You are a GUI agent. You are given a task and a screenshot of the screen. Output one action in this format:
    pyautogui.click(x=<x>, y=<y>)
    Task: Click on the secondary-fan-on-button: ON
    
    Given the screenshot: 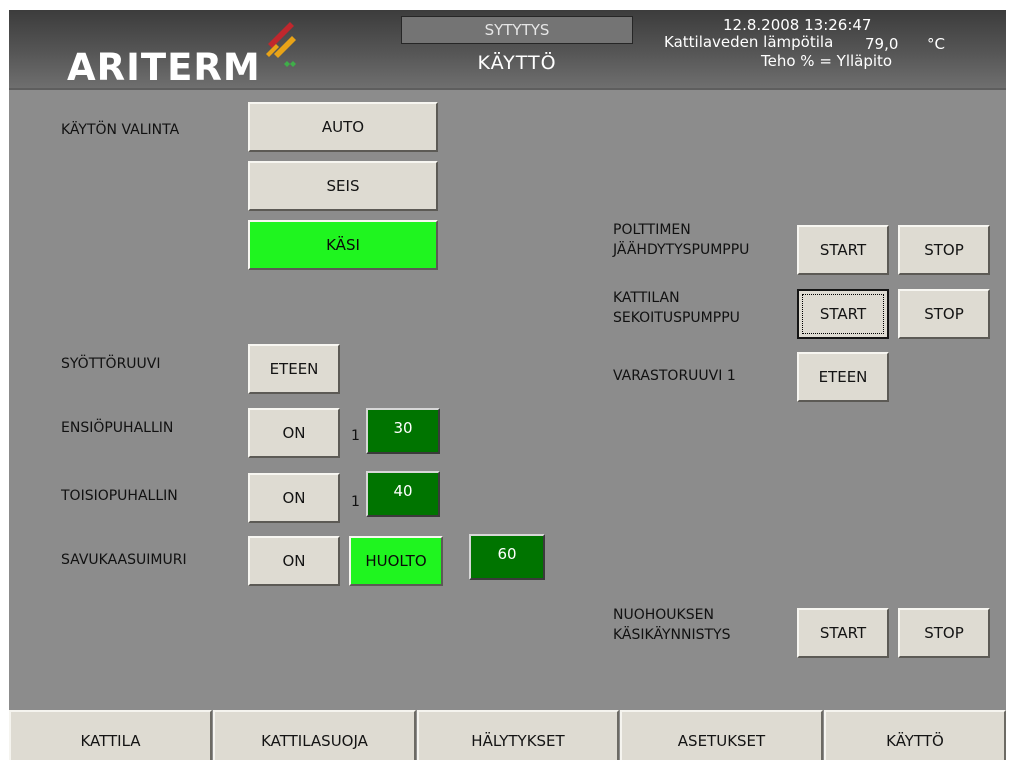 What is the action you would take?
    pyautogui.click(x=294, y=498)
    